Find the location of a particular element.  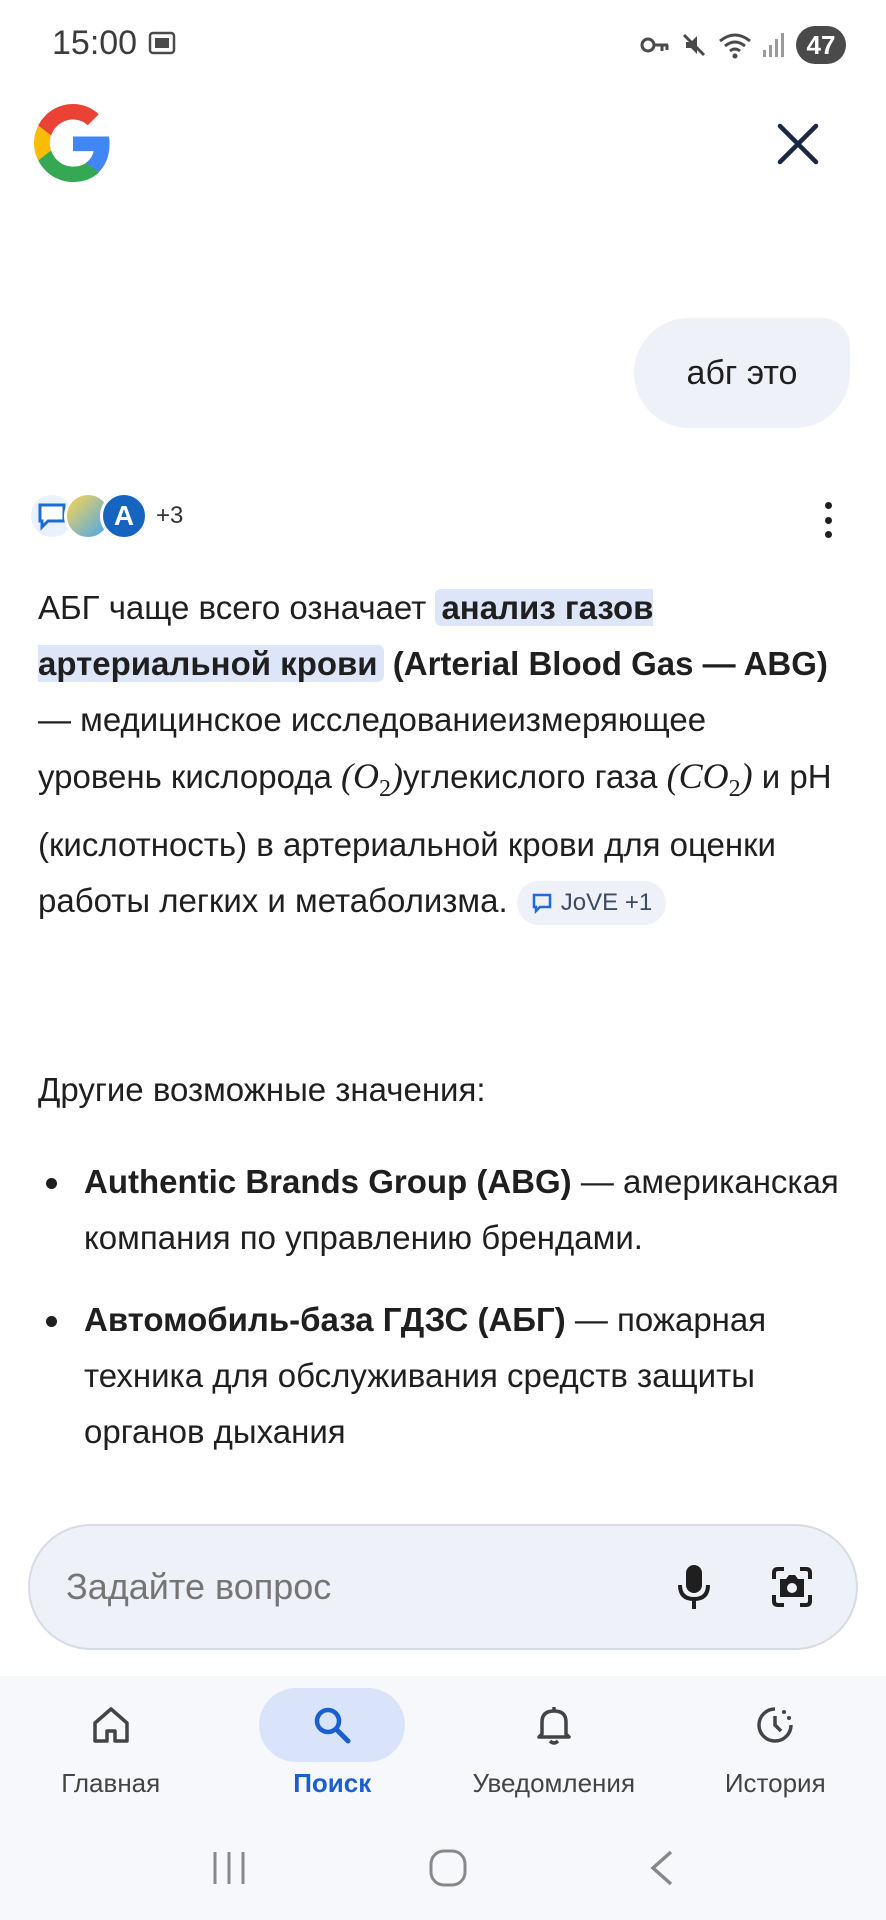

status-time: 15:00 is located at coordinates (95, 43).